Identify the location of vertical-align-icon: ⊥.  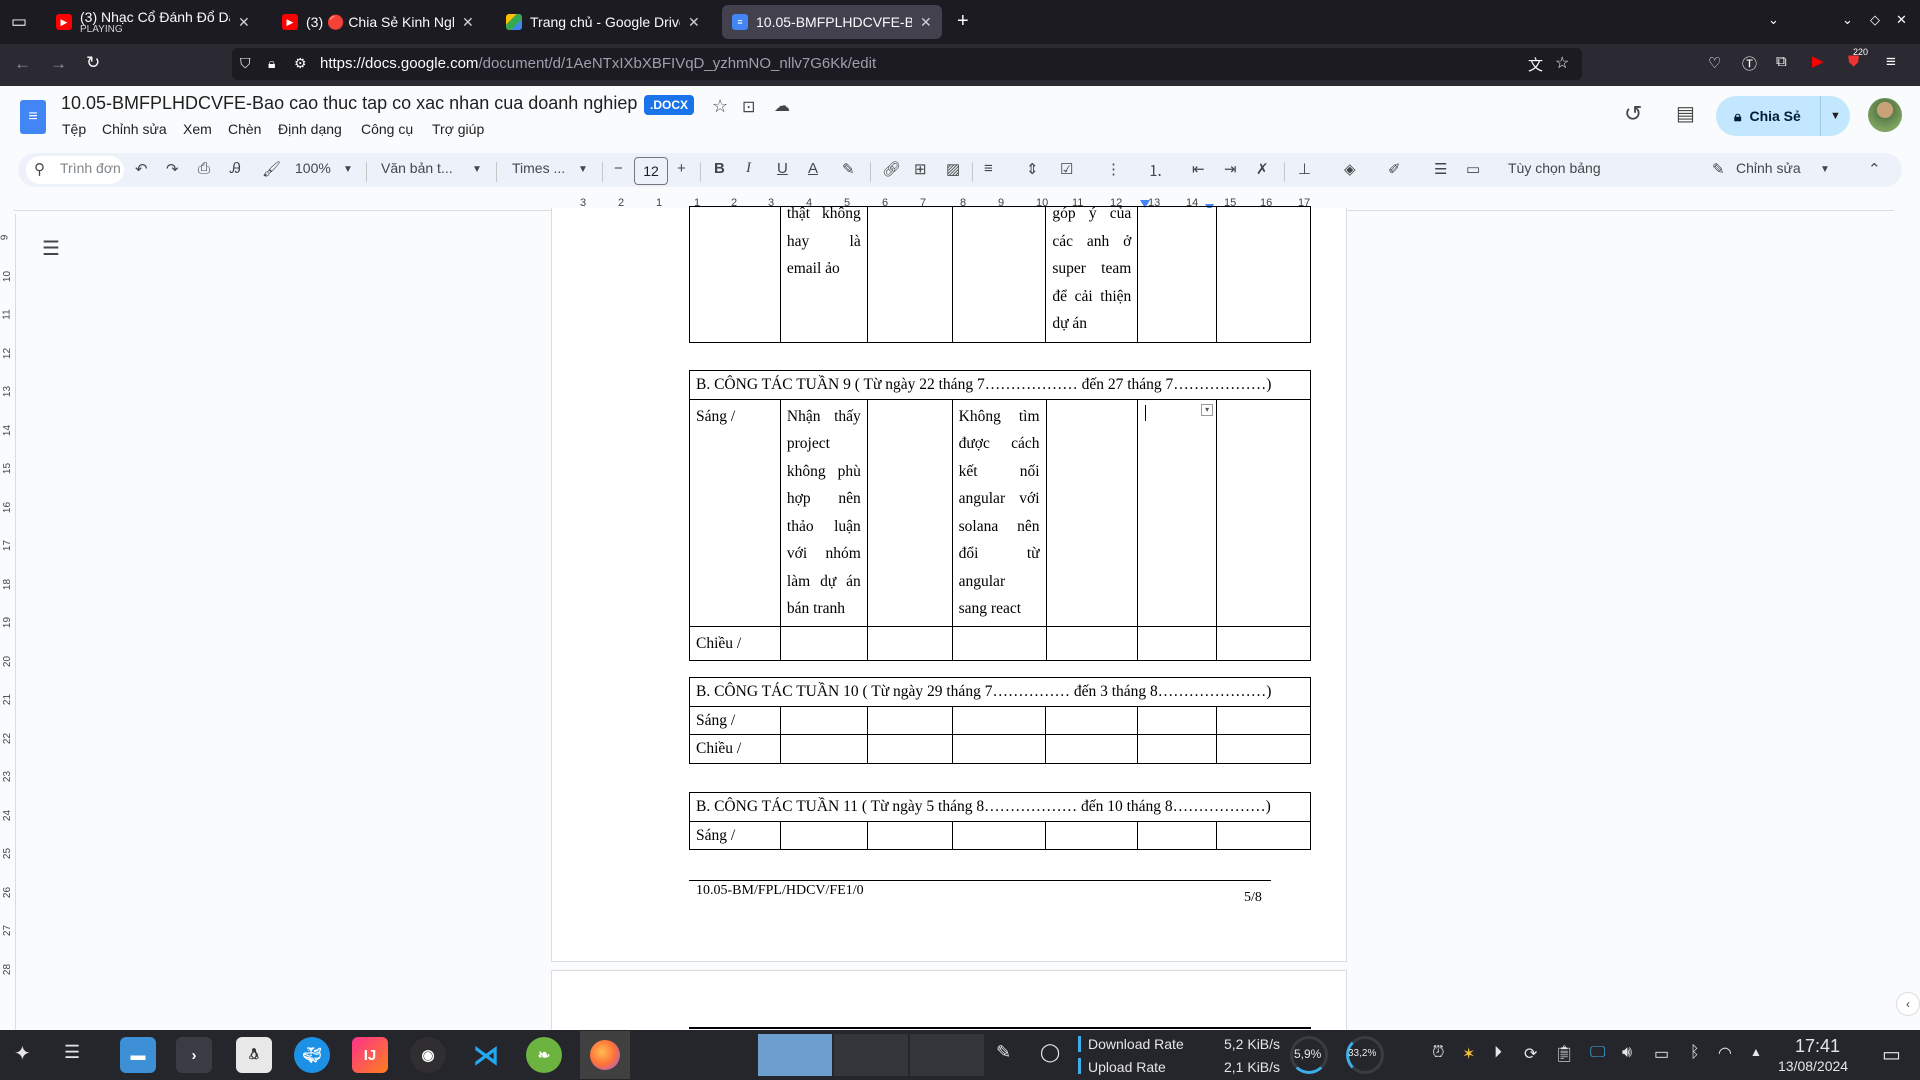
(1304, 169).